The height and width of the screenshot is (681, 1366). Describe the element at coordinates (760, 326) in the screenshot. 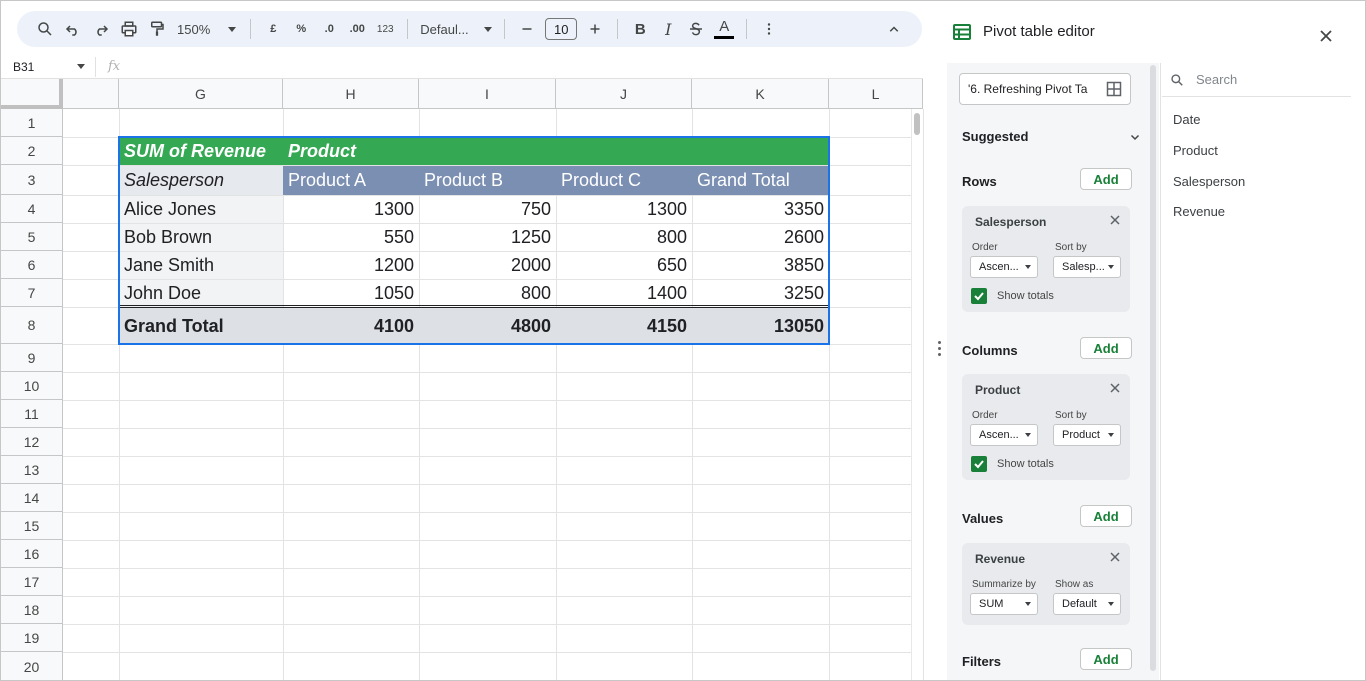

I see `pivot-grand-total-cell: 13050` at that location.